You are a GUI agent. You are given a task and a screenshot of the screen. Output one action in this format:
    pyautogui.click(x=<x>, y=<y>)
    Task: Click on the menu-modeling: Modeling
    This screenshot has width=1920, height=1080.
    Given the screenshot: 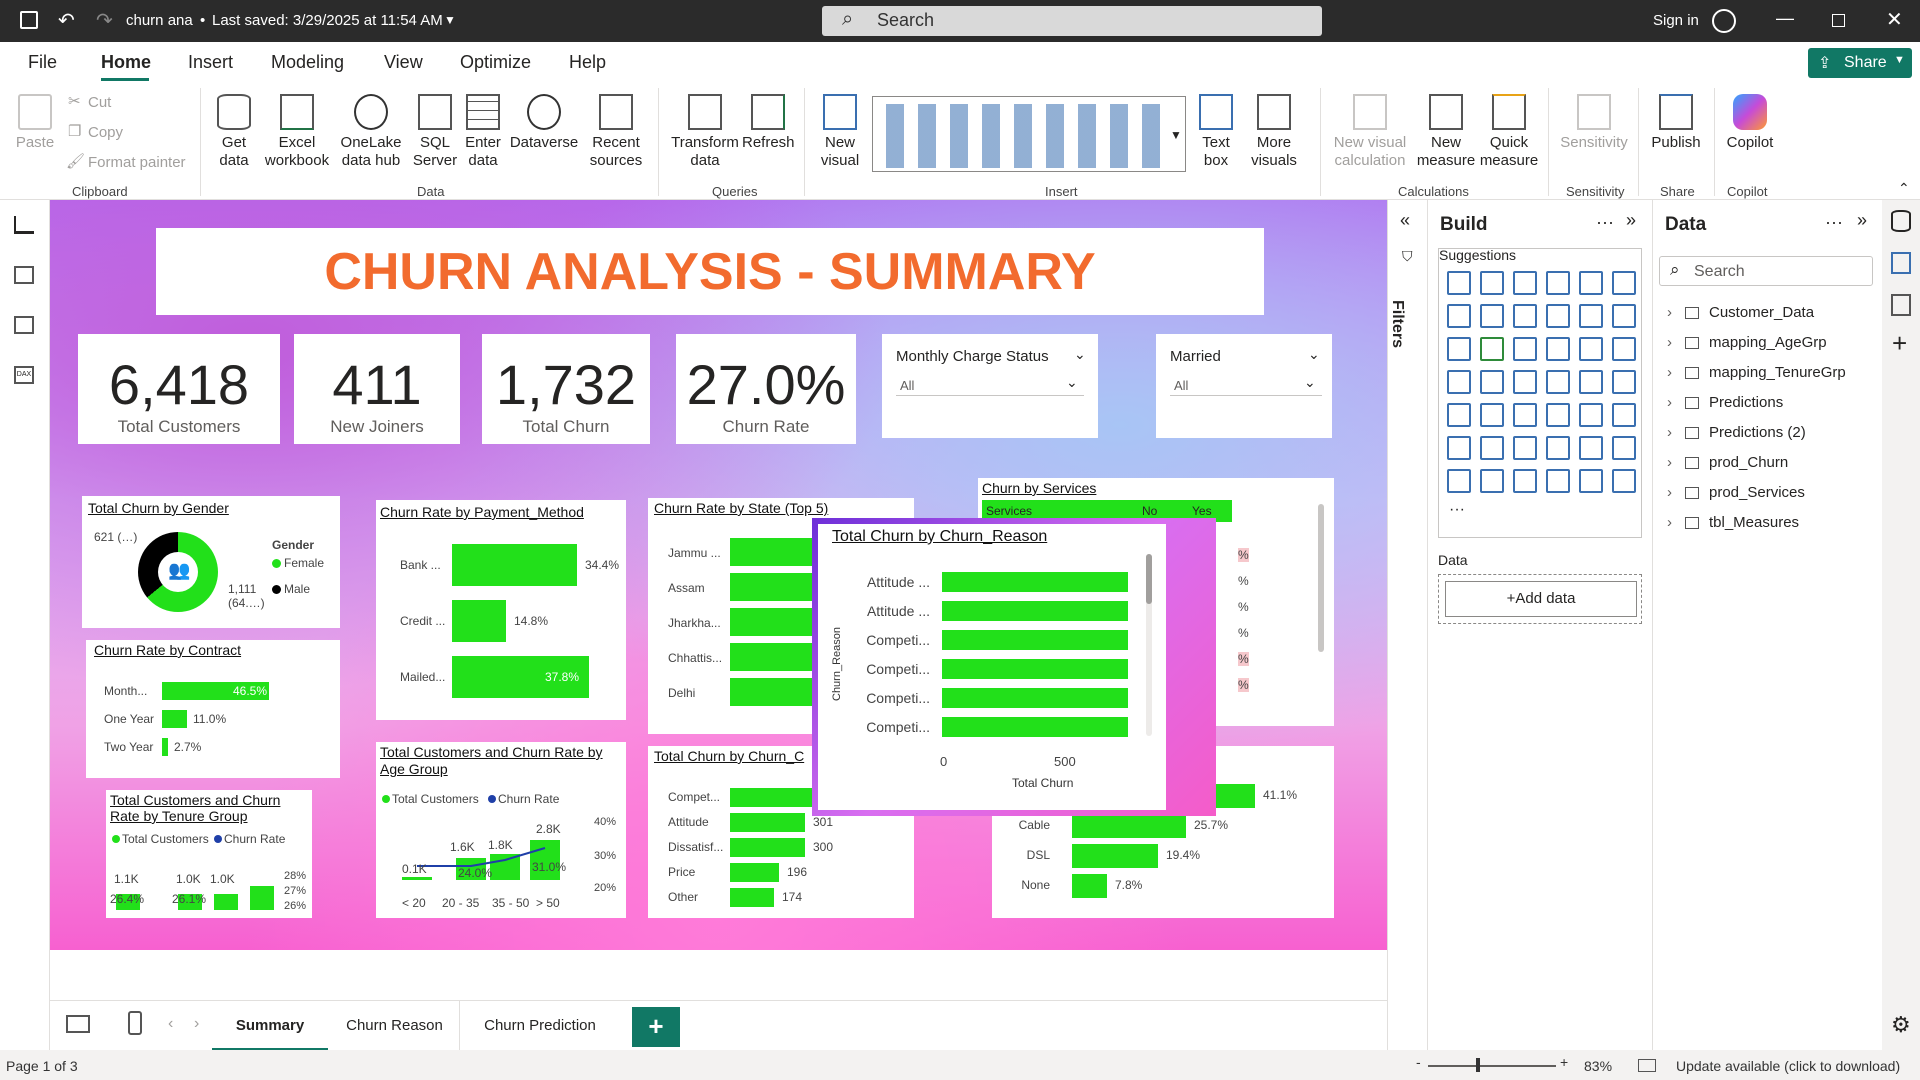 What is the action you would take?
    pyautogui.click(x=307, y=62)
    